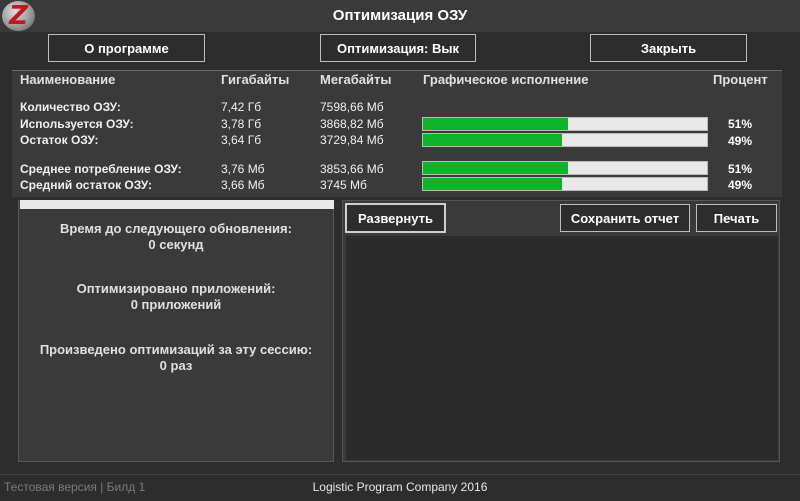 The width and height of the screenshot is (800, 501). What do you see at coordinates (255, 79) in the screenshot?
I see `header-gigabytes: Гигабайты` at bounding box center [255, 79].